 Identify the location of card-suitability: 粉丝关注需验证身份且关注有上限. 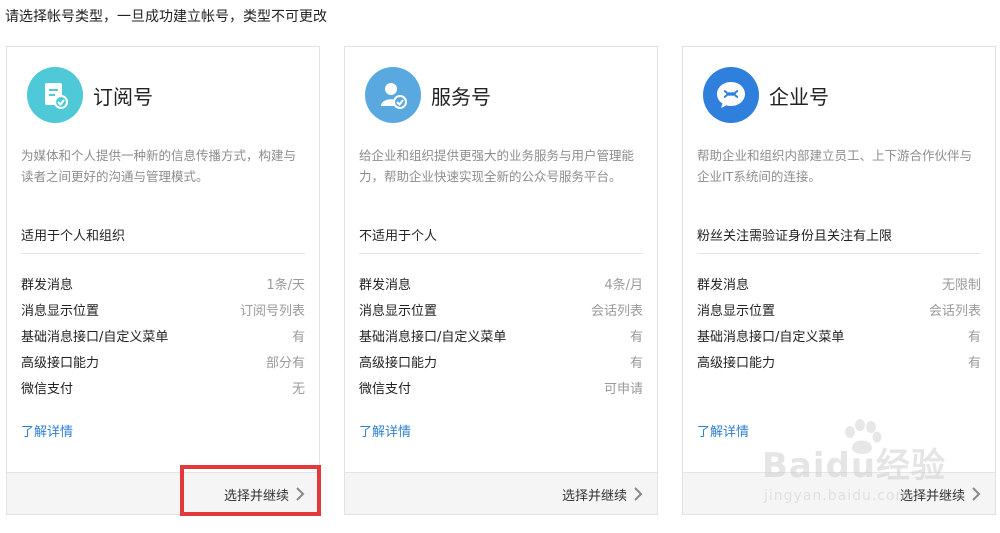
(795, 236).